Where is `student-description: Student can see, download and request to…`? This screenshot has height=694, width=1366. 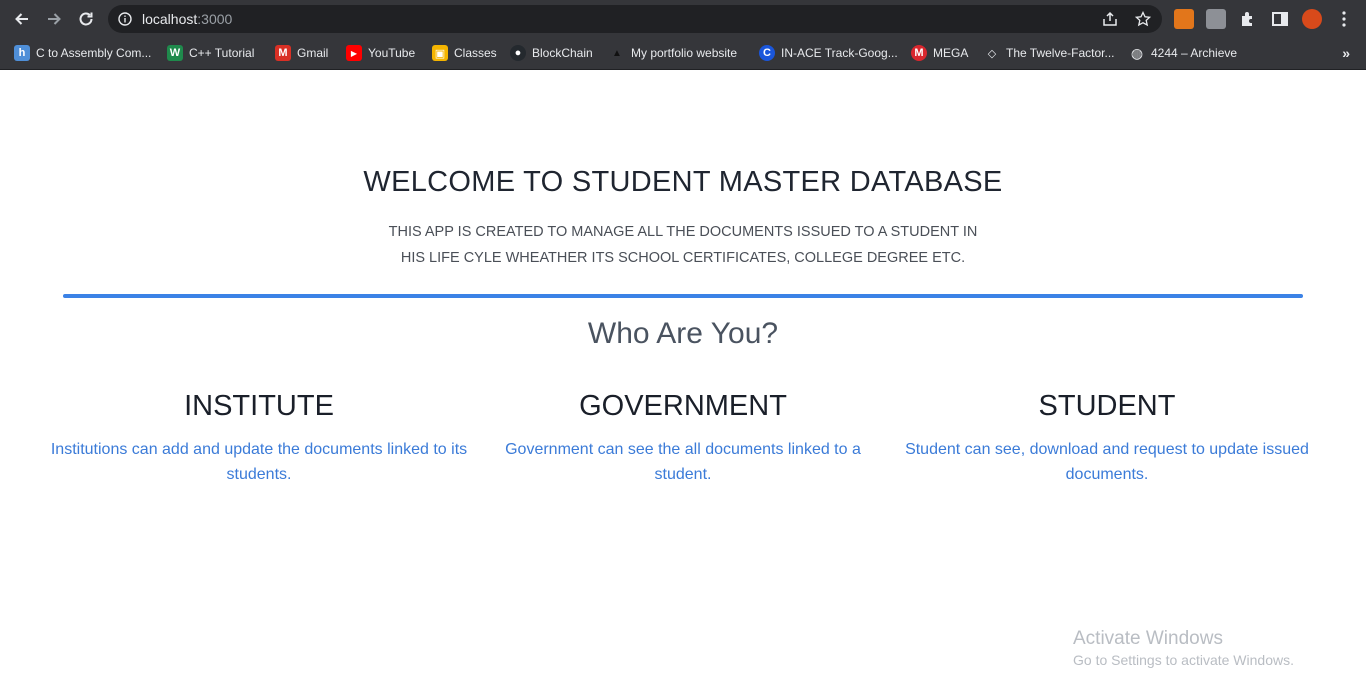
student-description: Student can see, download and request to… is located at coordinates (1107, 462).